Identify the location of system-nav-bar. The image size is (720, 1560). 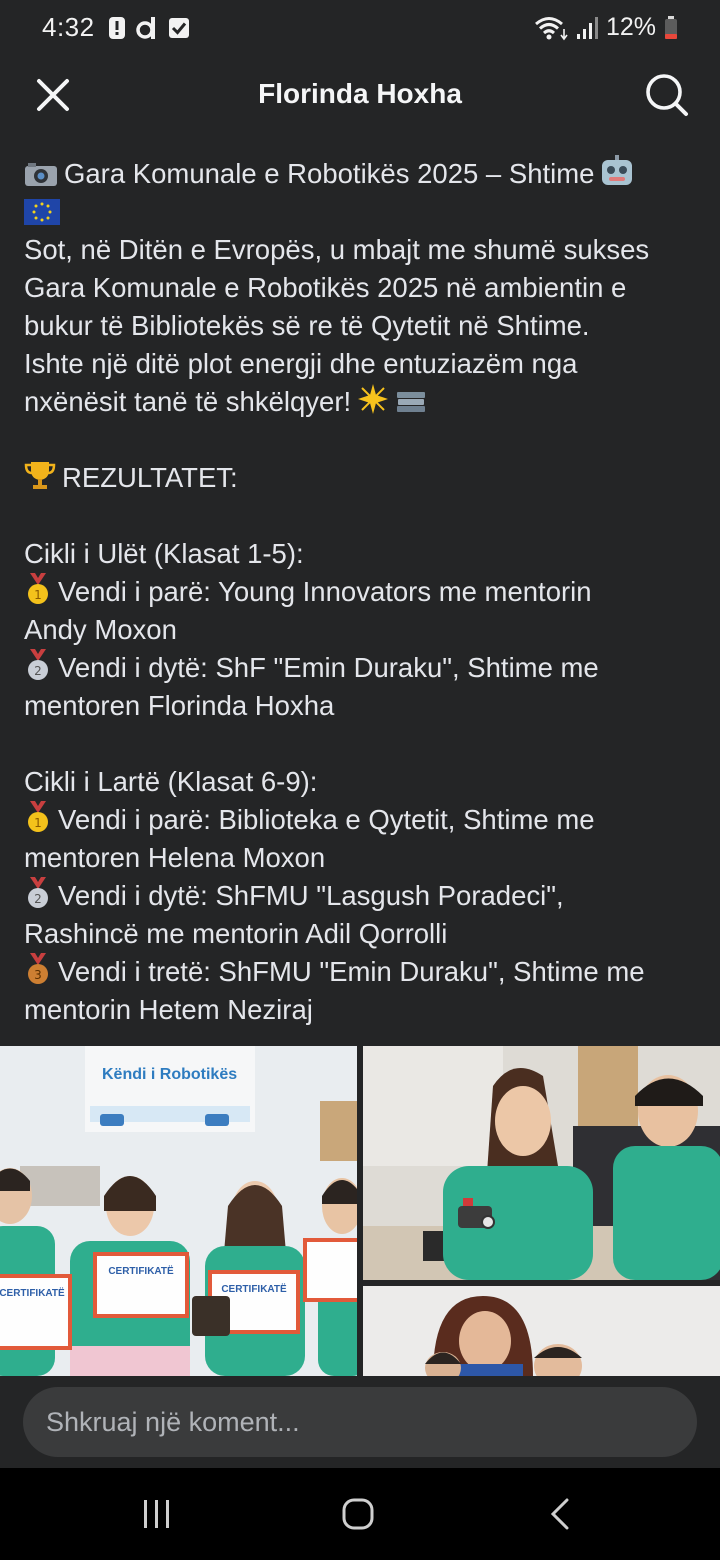
(360, 1514).